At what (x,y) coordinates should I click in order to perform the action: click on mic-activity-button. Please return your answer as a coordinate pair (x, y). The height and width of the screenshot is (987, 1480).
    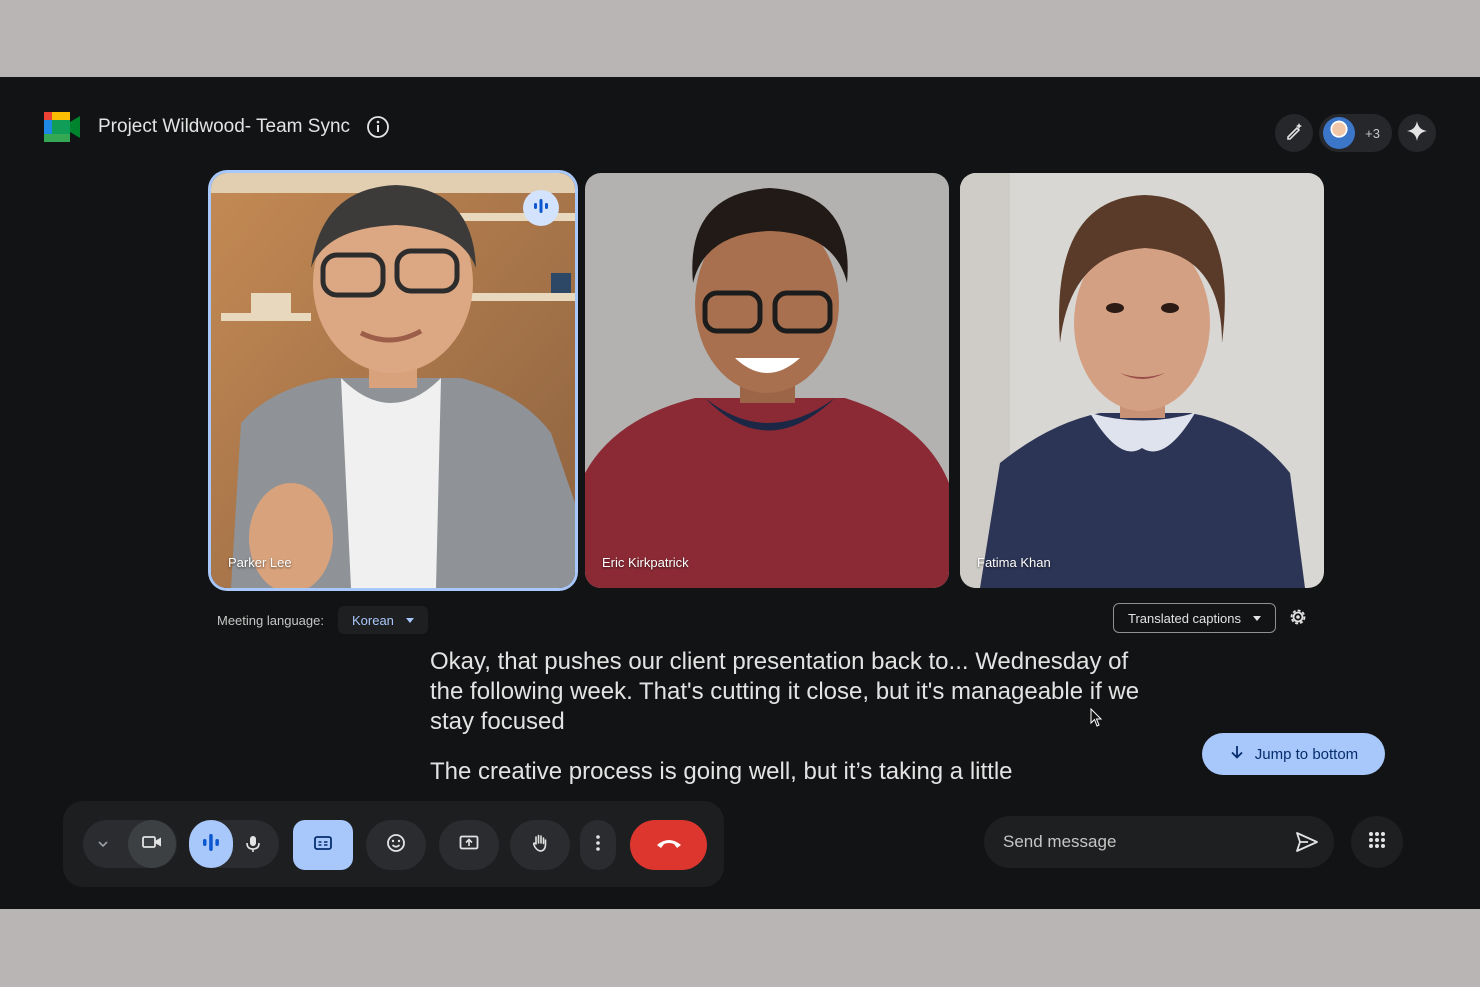
    Looking at the image, I should click on (211, 844).